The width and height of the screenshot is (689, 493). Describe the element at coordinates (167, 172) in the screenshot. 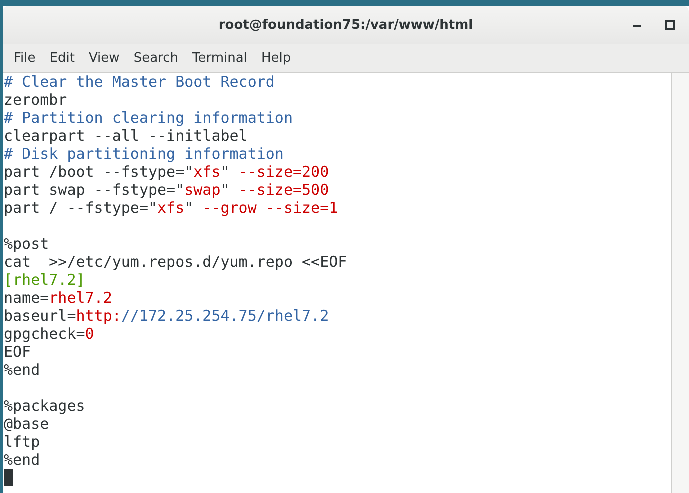

I see `code-line: part /boot --fstype="xfs" --size=200` at that location.